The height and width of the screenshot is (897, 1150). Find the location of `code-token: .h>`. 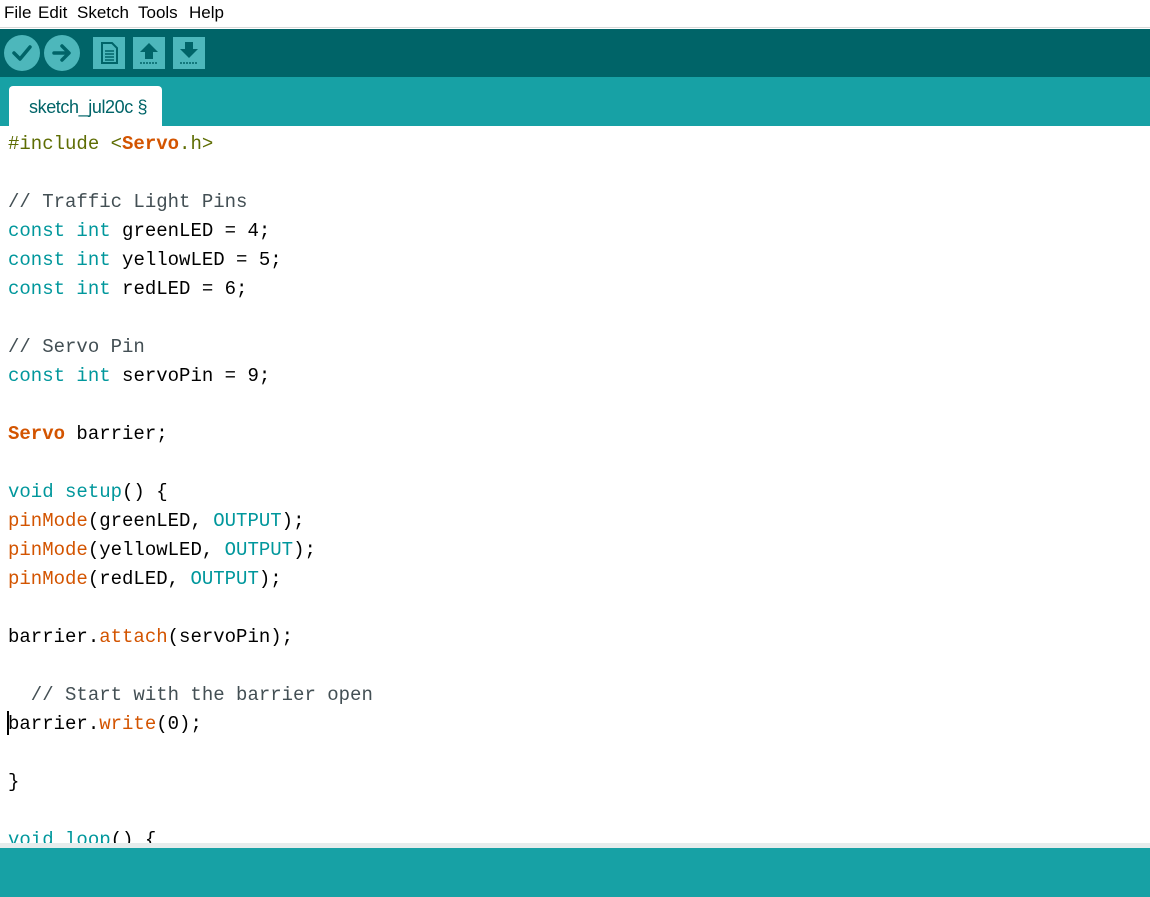

code-token: .h> is located at coordinates (196, 144).